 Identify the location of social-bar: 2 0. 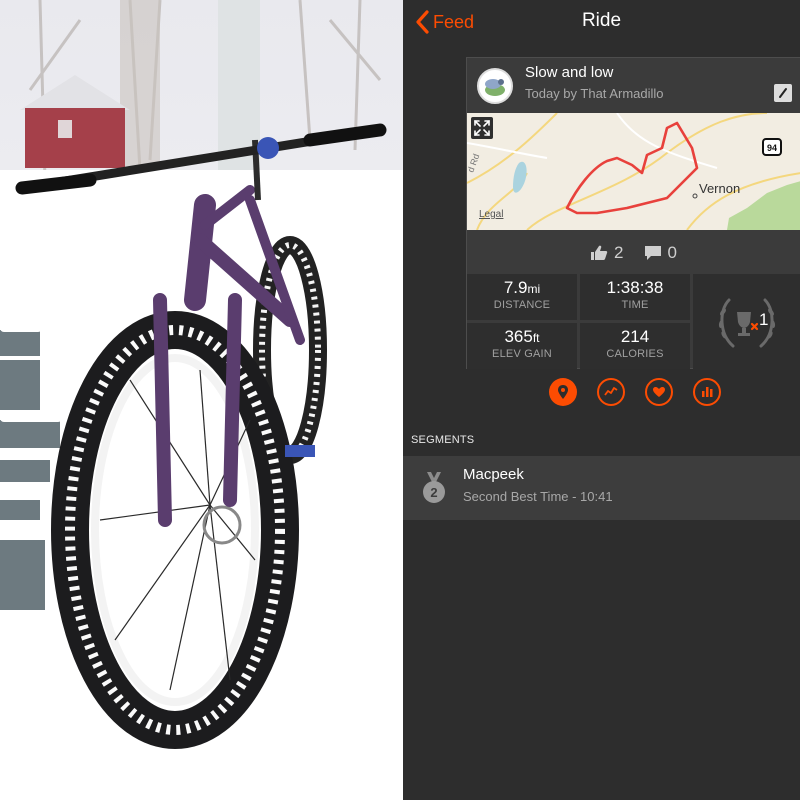
(633, 253).